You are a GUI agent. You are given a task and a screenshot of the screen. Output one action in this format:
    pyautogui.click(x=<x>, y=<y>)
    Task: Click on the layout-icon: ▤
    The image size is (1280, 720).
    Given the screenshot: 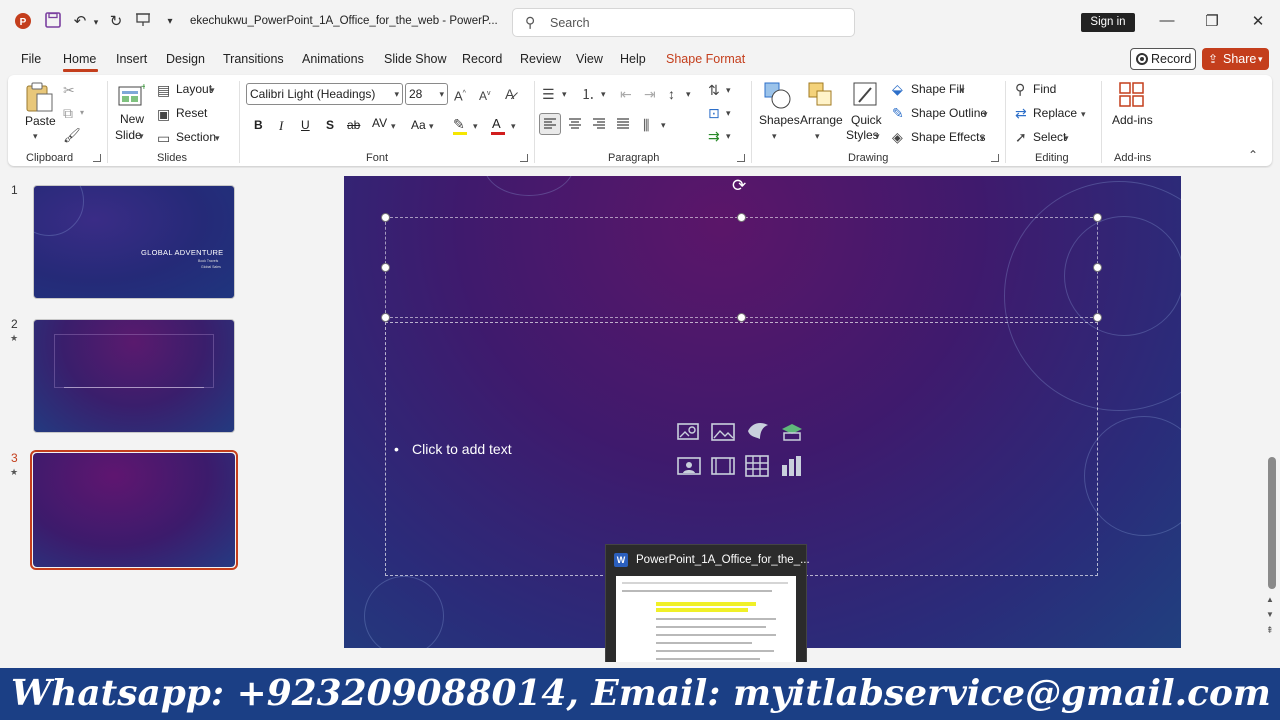 What is the action you would take?
    pyautogui.click(x=163, y=90)
    